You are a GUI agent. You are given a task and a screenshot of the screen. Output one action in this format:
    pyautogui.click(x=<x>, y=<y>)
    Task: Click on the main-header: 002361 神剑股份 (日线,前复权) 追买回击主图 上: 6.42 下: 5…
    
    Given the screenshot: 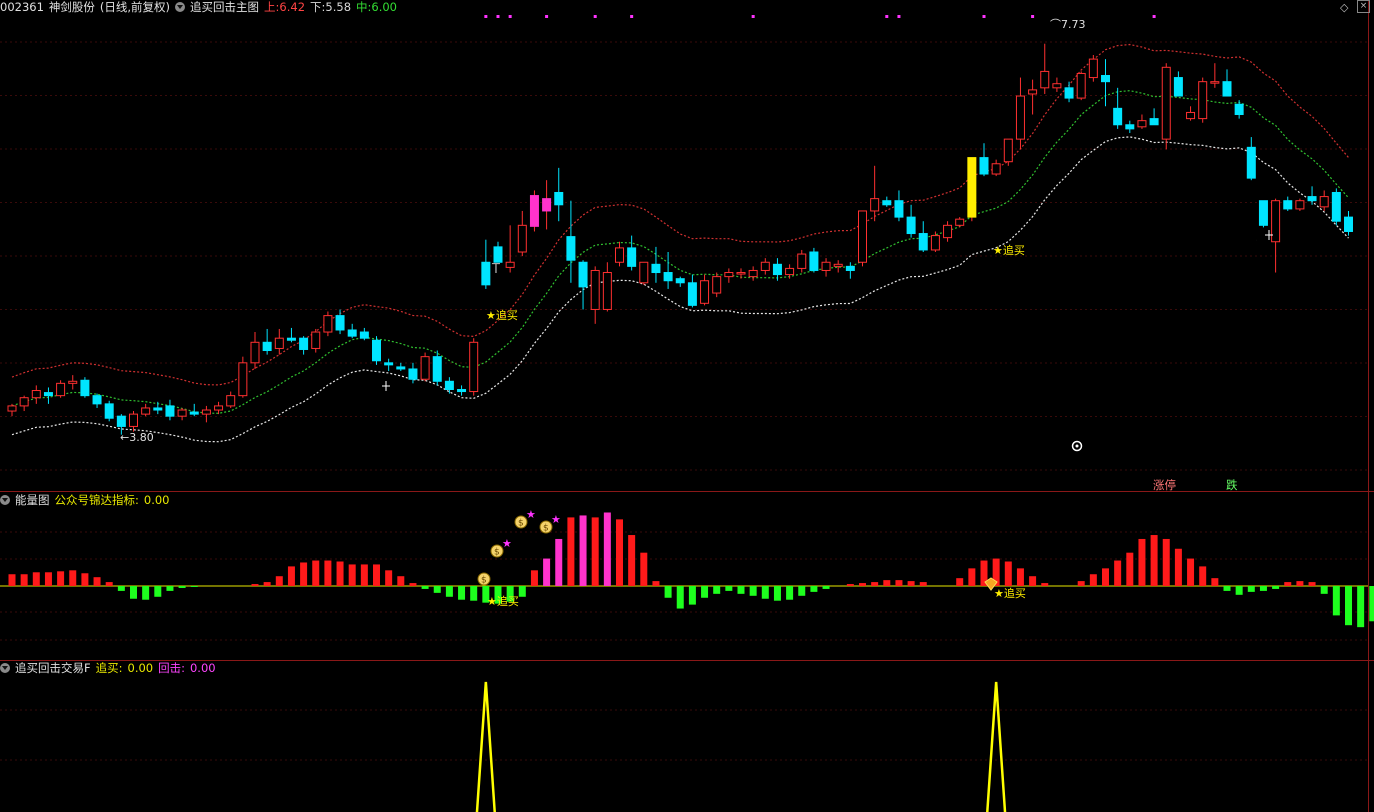 What is the action you would take?
    pyautogui.click(x=198, y=7)
    